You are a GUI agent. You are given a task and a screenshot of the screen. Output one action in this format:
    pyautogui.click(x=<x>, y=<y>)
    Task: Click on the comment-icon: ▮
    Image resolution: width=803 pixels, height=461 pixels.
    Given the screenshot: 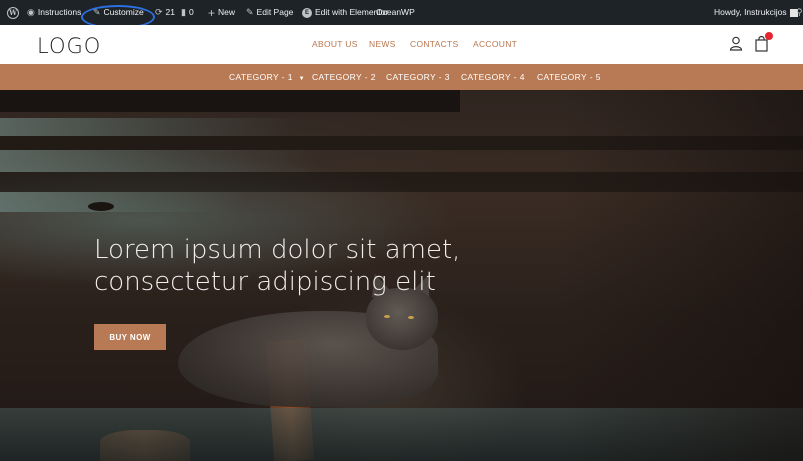 What is the action you would take?
    pyautogui.click(x=183, y=12)
    